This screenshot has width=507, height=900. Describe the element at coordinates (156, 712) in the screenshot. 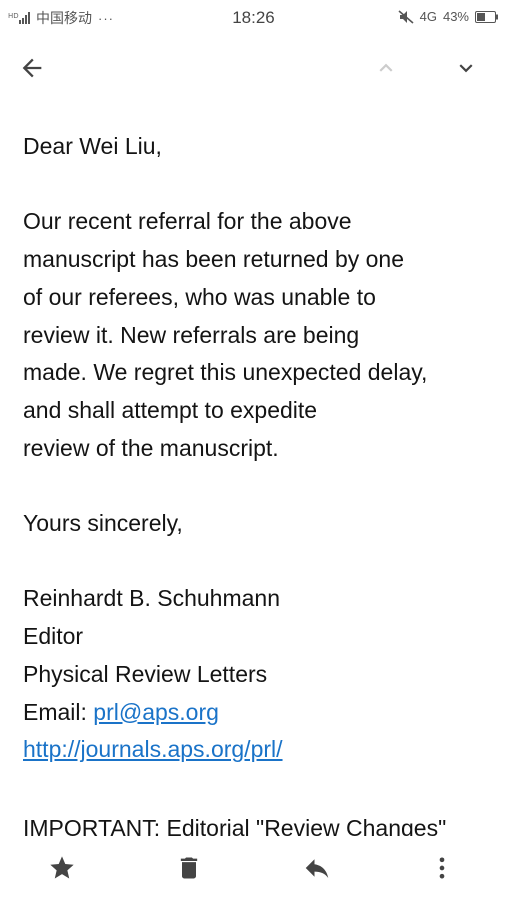

I see `email-link: prl@aps.org` at that location.